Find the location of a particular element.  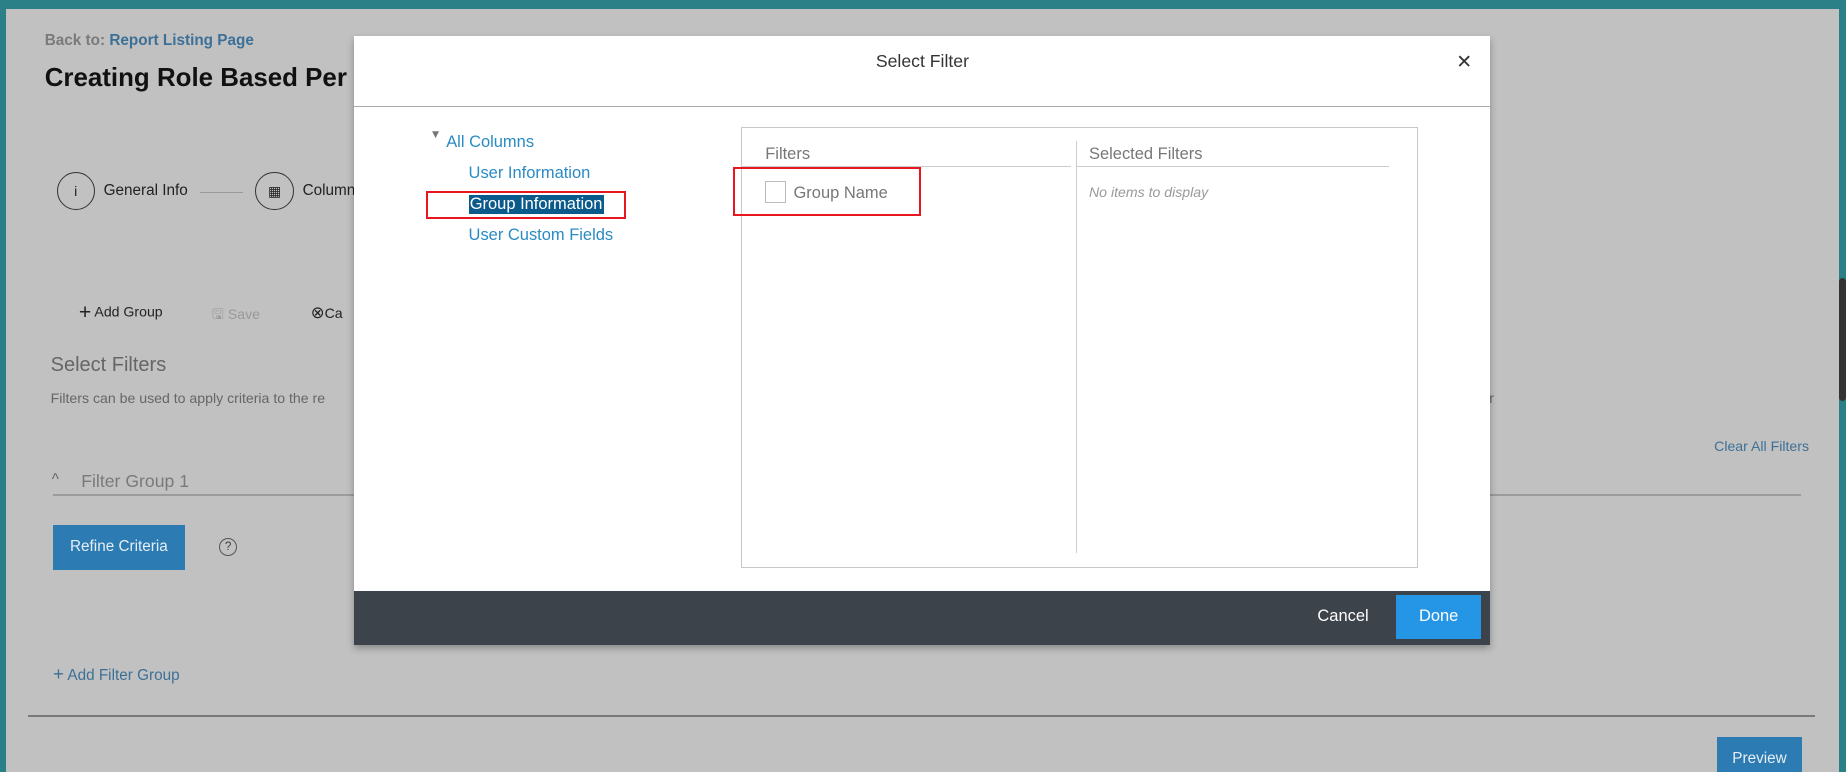

back-label: Back to: is located at coordinates (75, 40).